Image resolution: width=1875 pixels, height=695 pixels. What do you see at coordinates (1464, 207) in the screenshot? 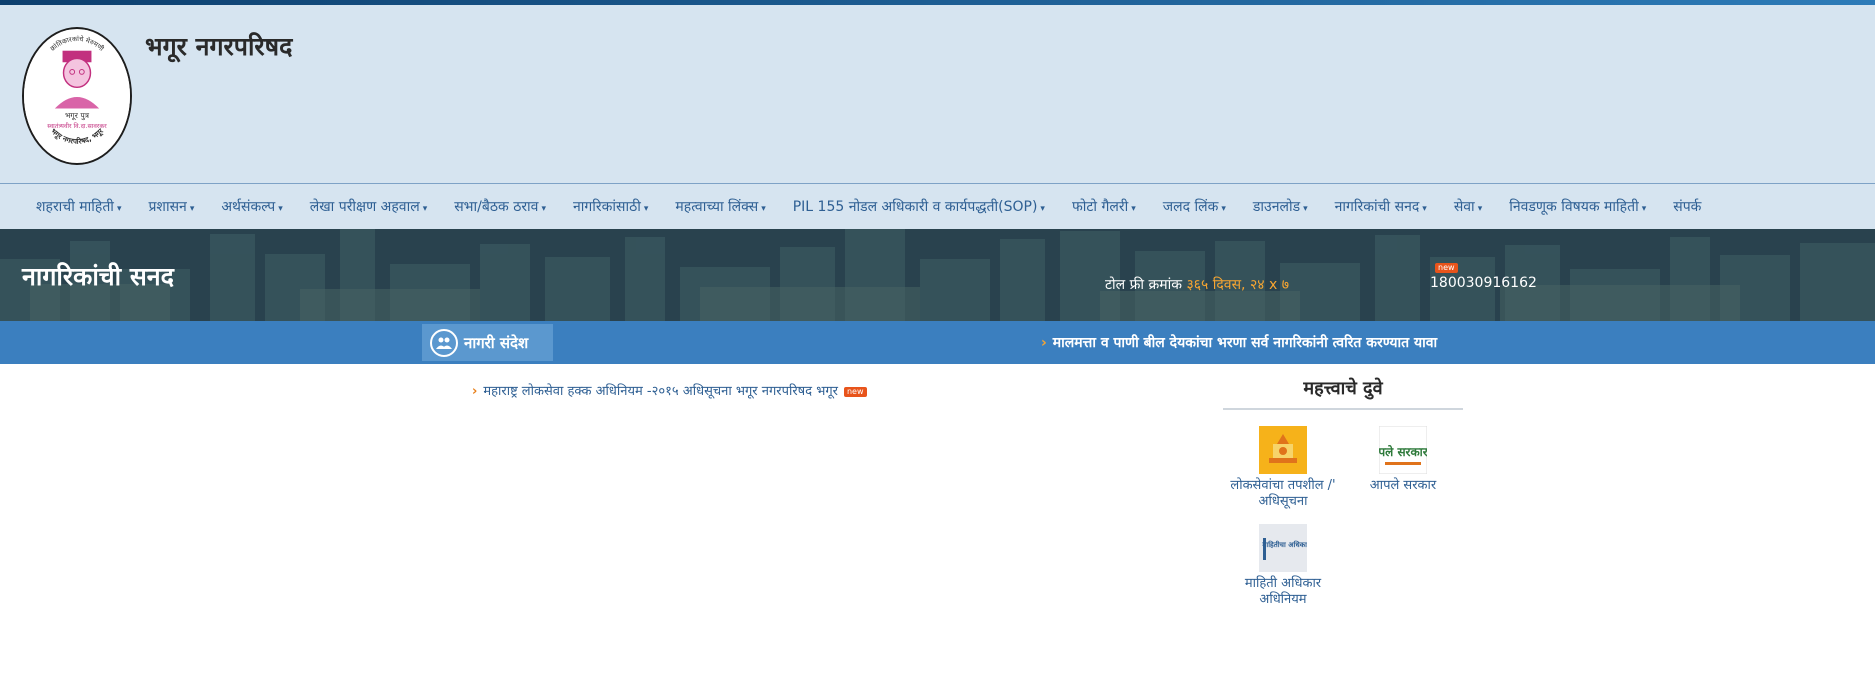
I see `nav-item-label: सेवा` at bounding box center [1464, 207].